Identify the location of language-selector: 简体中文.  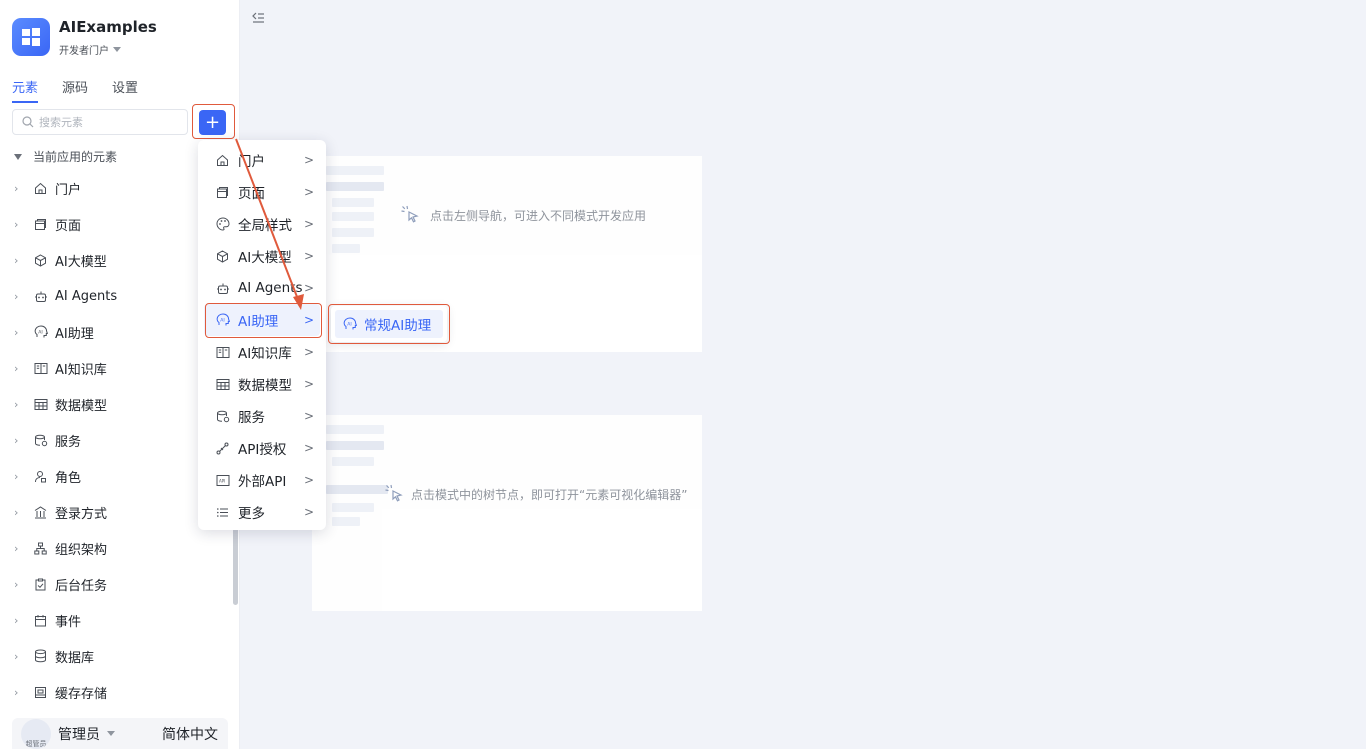
(190, 734).